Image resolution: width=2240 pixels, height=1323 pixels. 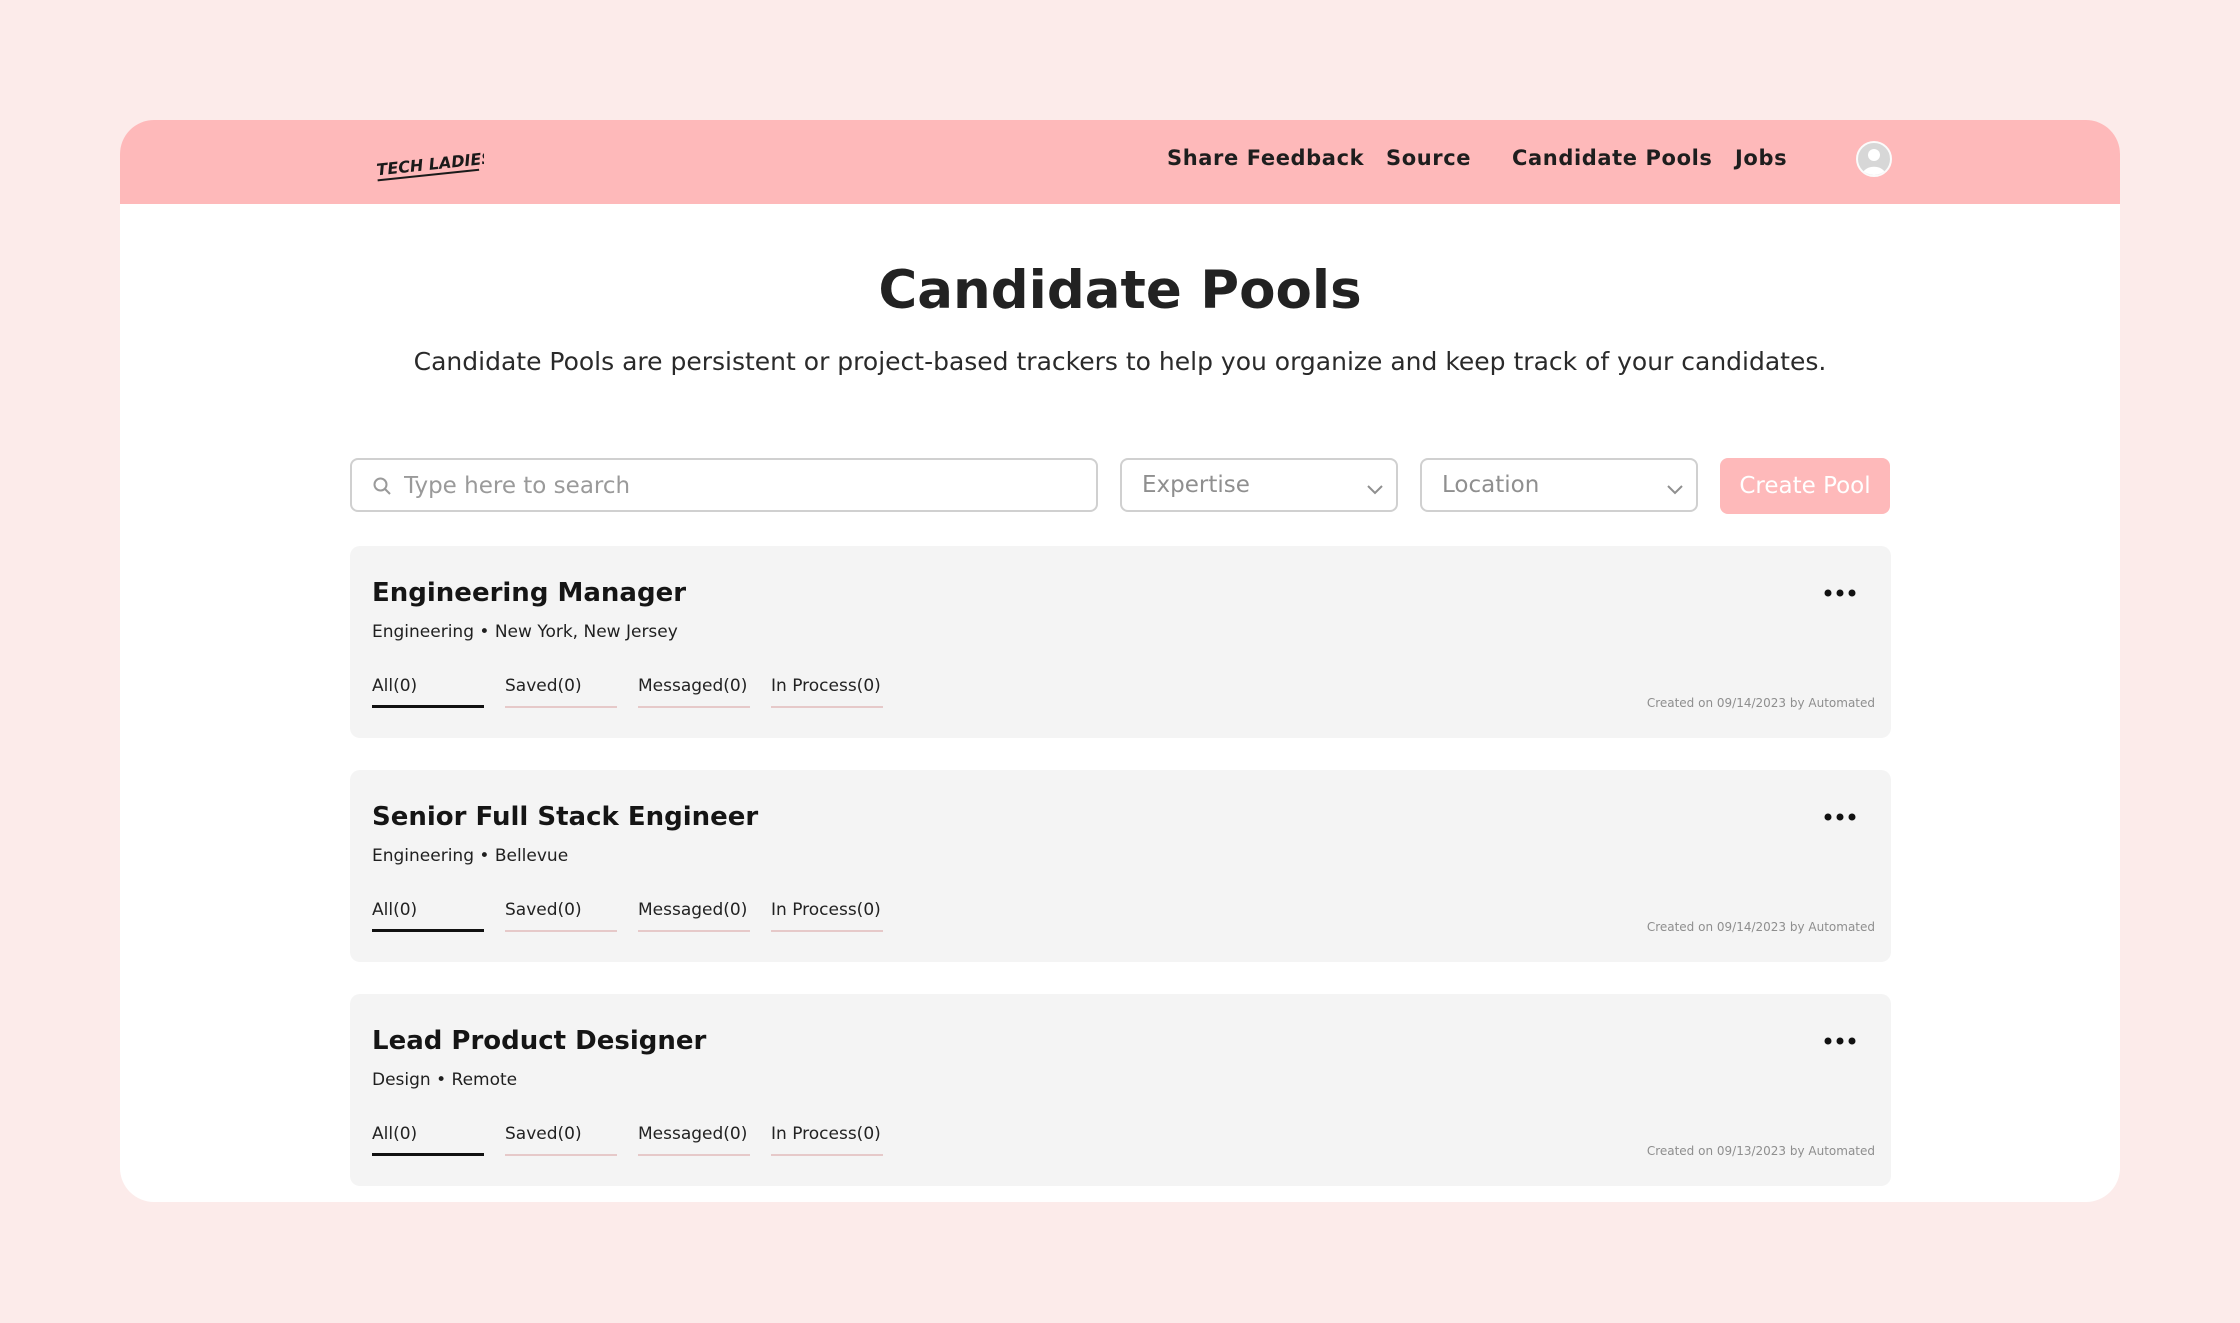 I want to click on pool-meta: Design • Remote, so click(x=445, y=1080).